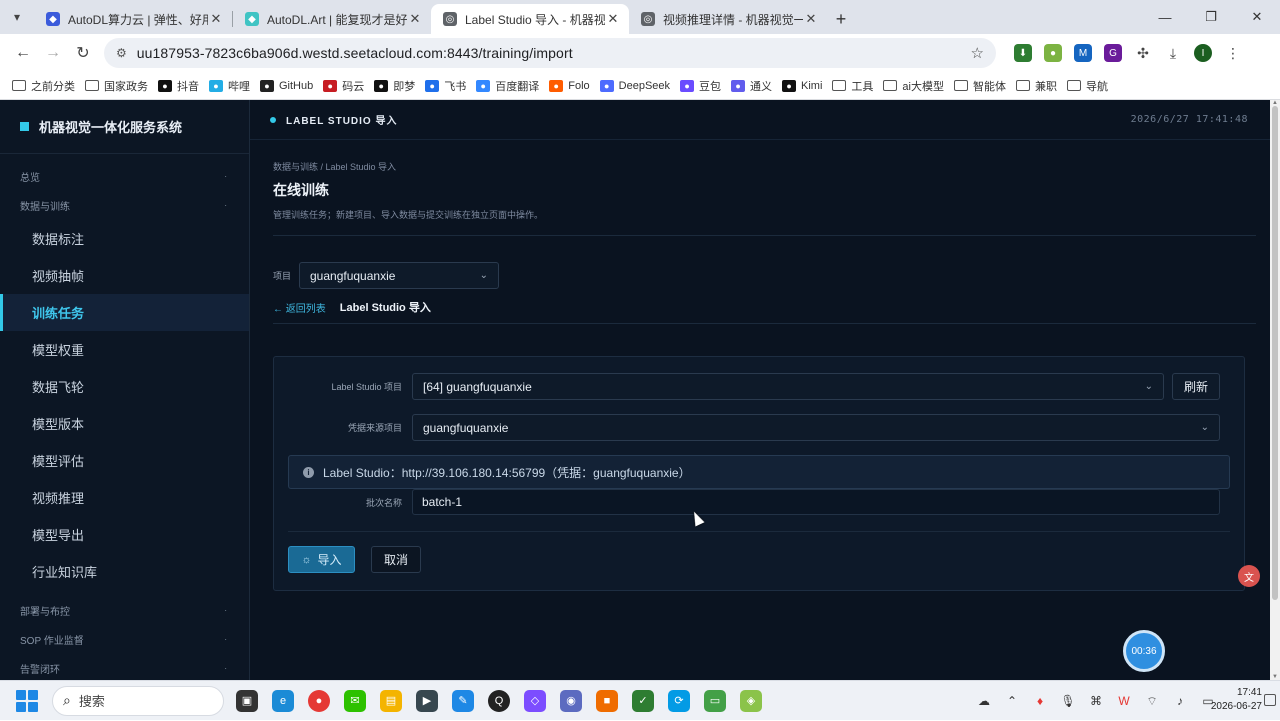 This screenshot has height=721, width=1280. I want to click on credential-select: guangfuquanxie ⌄, so click(816, 427).